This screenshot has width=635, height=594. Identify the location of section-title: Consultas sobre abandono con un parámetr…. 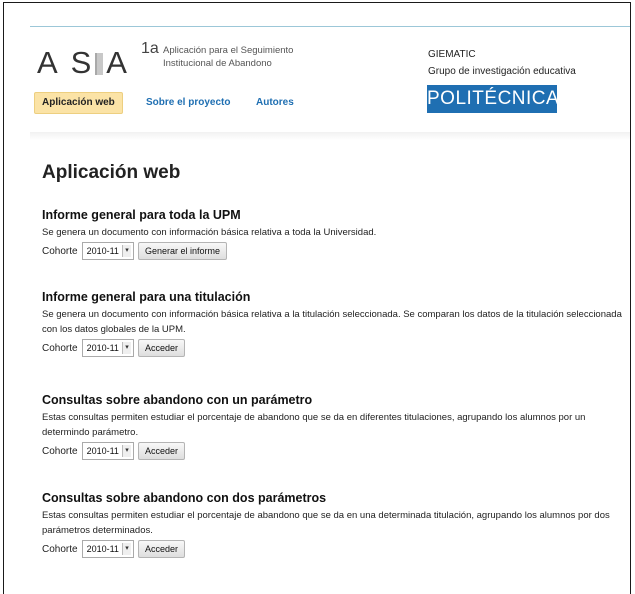
(177, 400).